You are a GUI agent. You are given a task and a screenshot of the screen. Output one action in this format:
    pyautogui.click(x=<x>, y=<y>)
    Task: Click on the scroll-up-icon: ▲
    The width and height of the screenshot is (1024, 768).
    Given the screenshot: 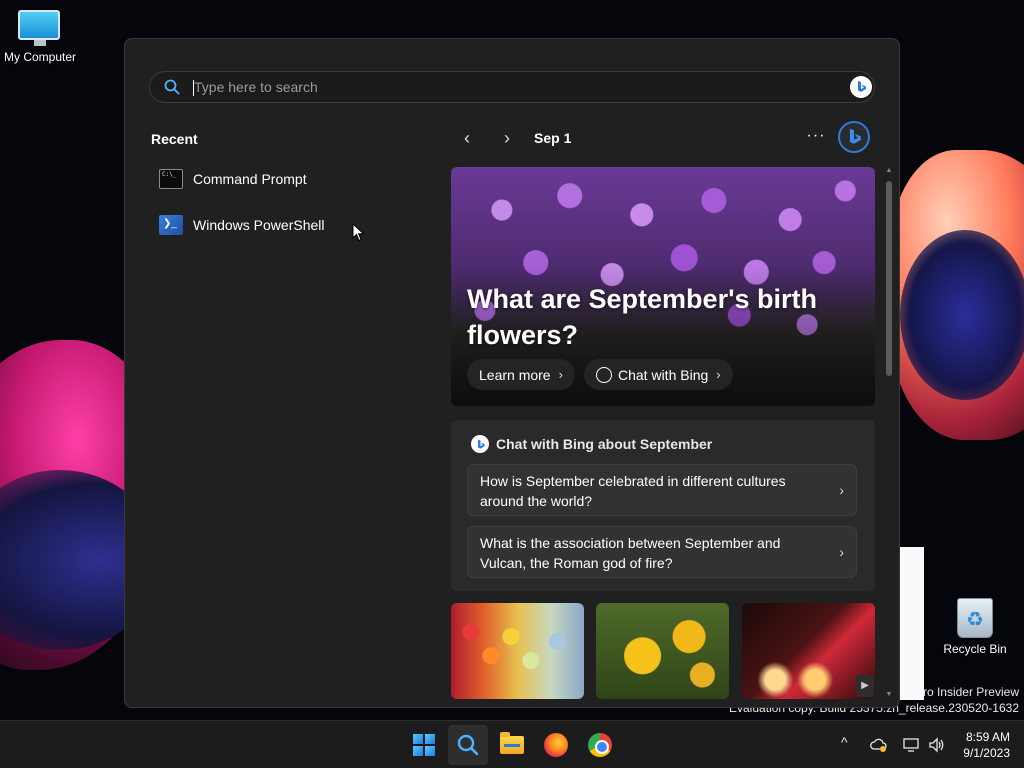 What is the action you would take?
    pyautogui.click(x=889, y=172)
    